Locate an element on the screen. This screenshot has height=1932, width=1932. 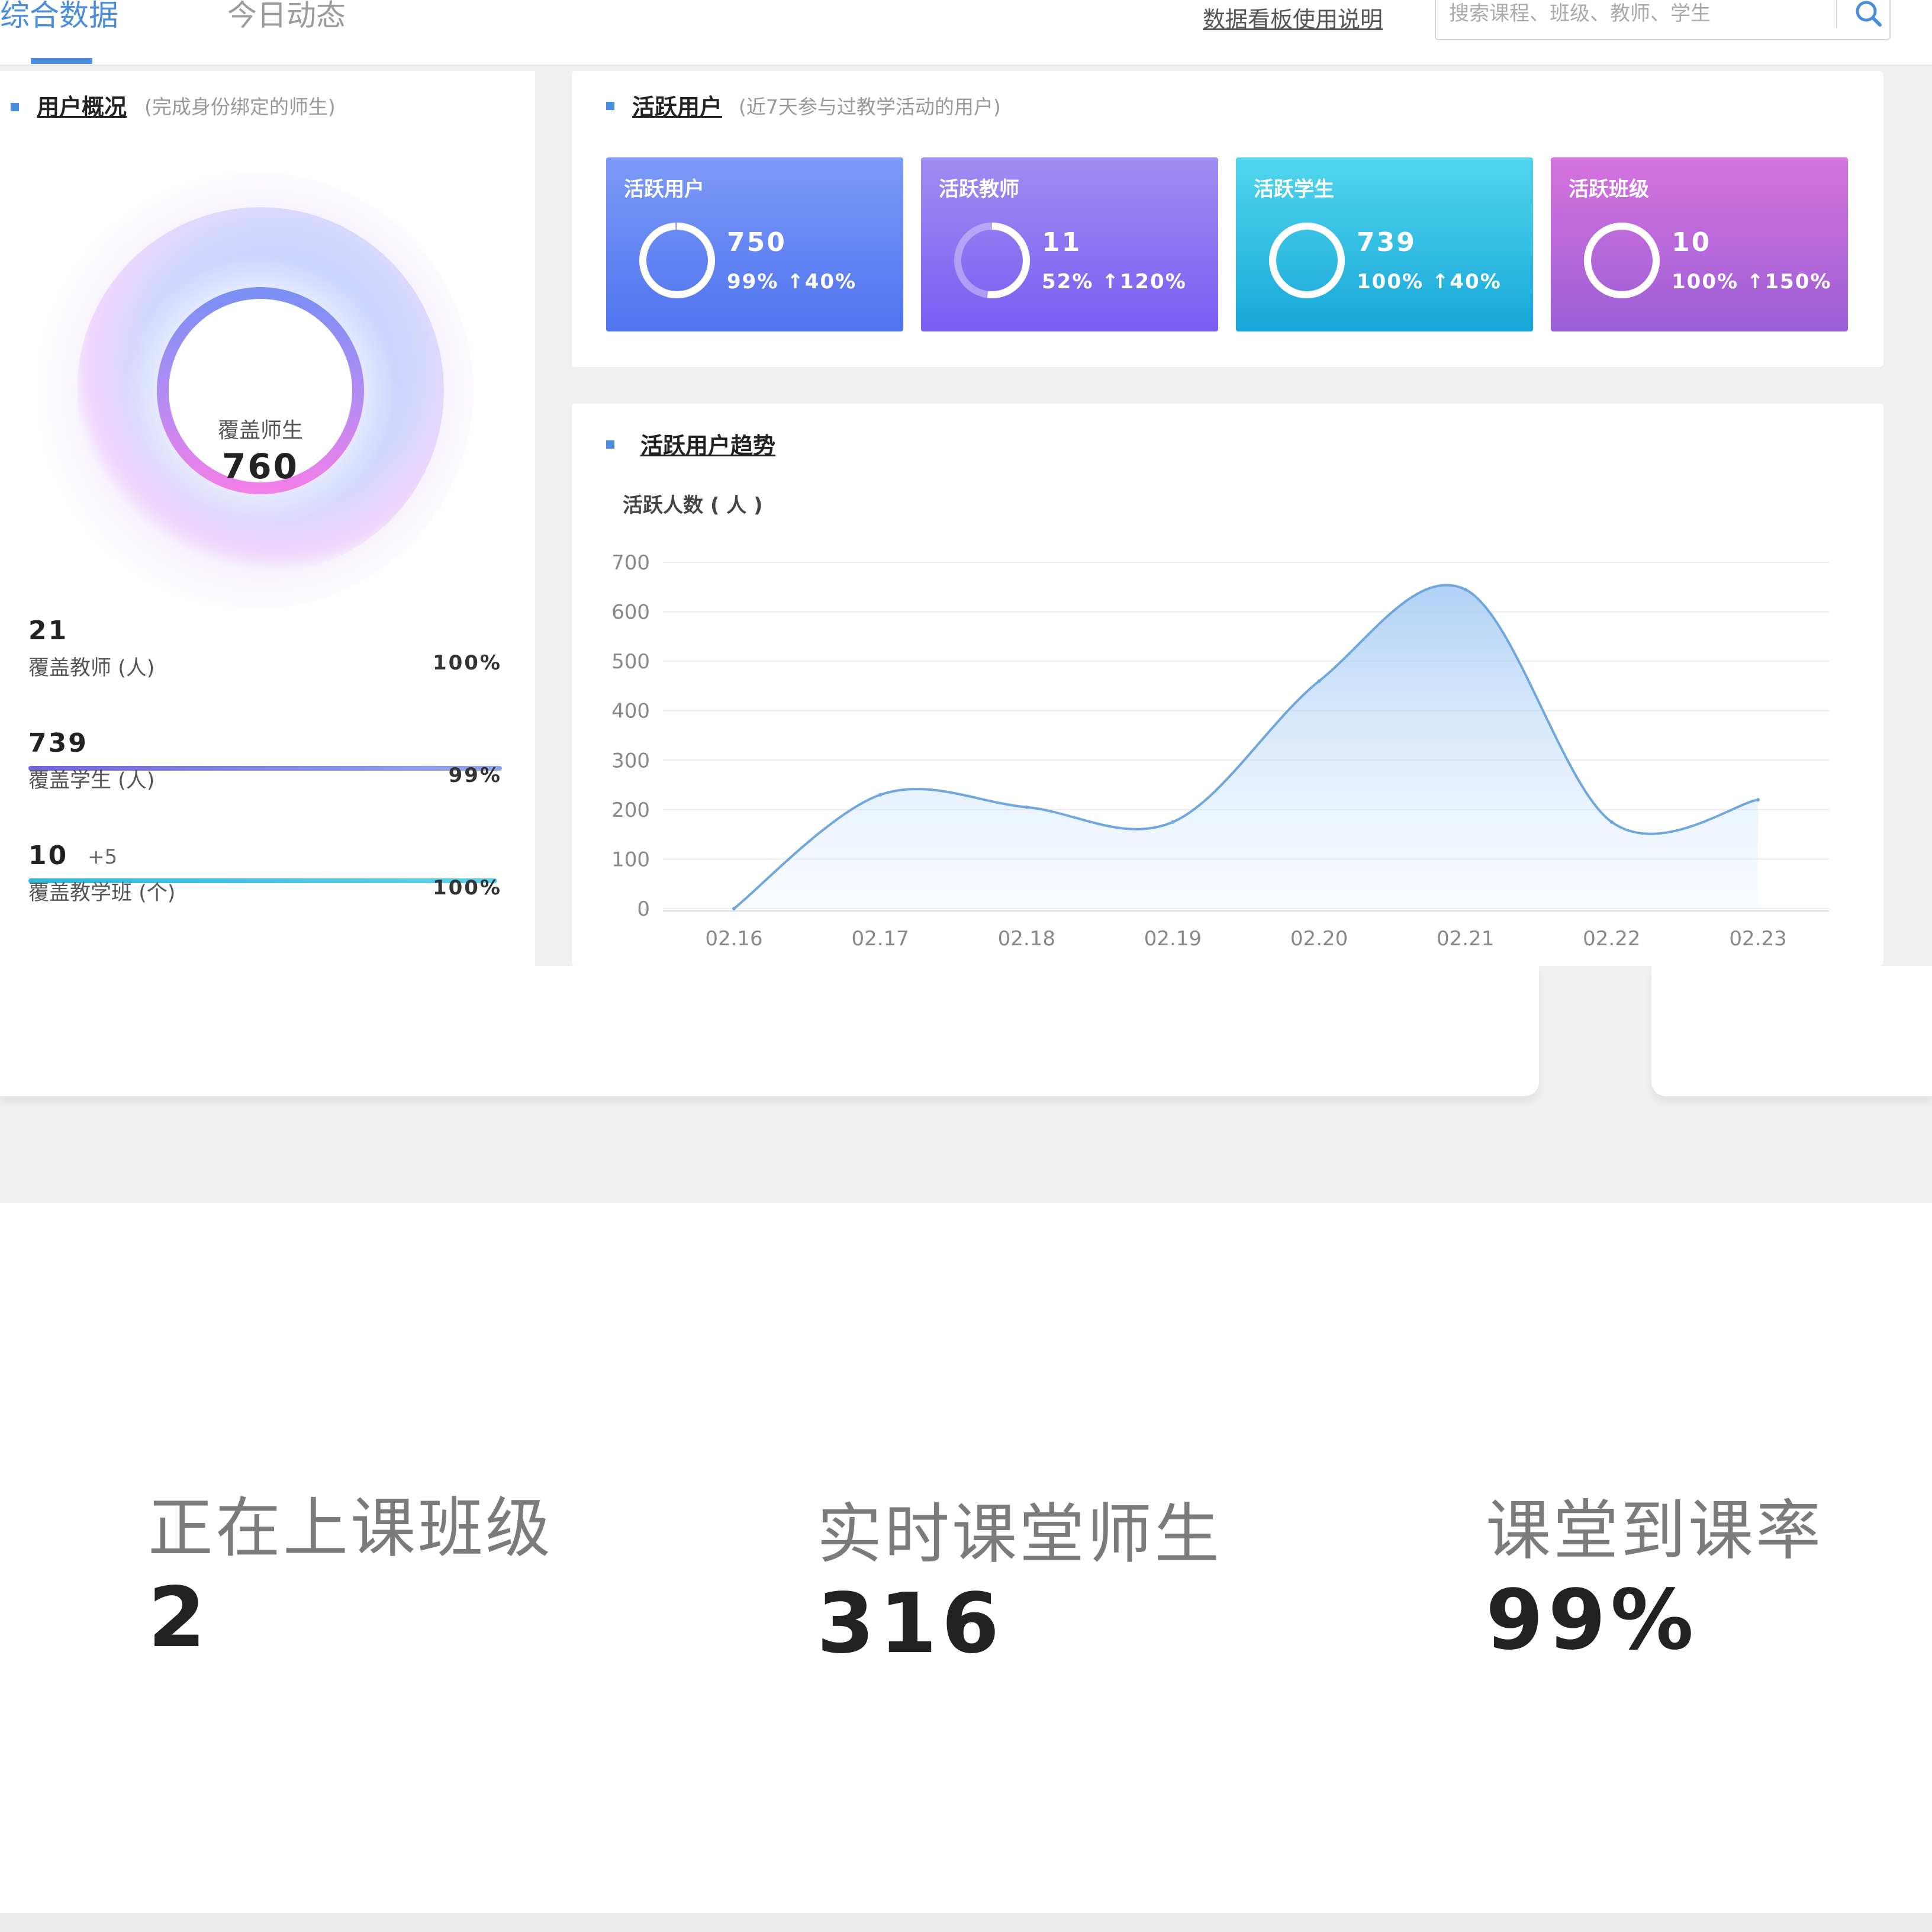
card-active-classes: 活跃班级 10 100% ↑150% is located at coordinates (1700, 244).